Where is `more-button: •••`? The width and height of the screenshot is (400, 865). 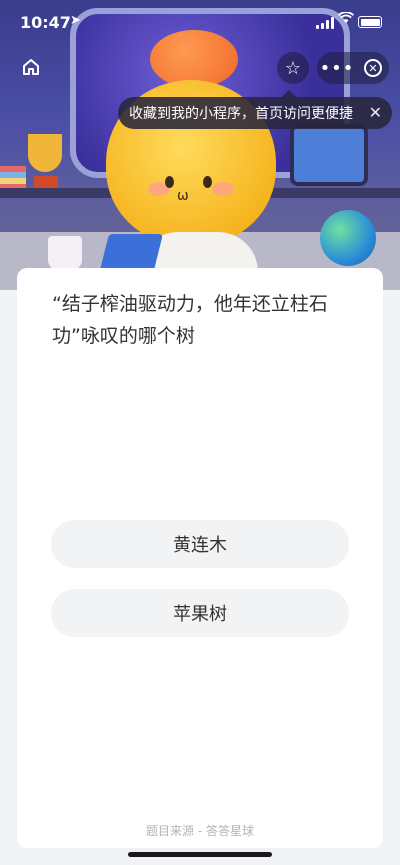
more-button: ••• is located at coordinates (337, 68).